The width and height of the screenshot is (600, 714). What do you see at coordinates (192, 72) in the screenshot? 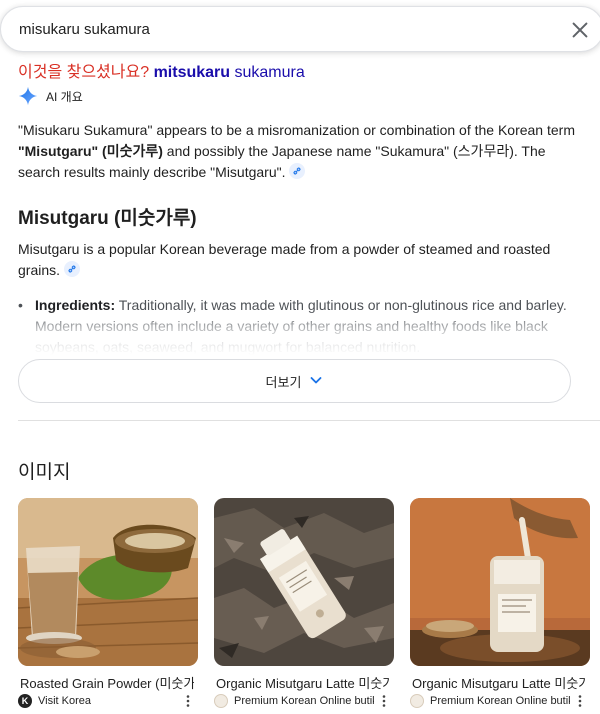
I see `did-you-mean-bold: mitsukaru` at bounding box center [192, 72].